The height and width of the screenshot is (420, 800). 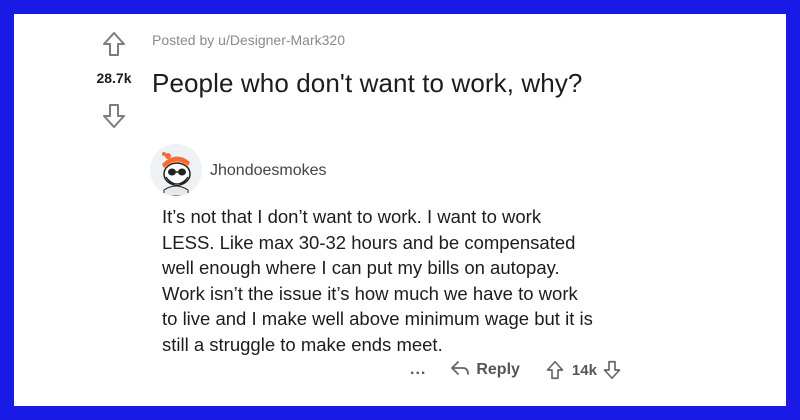 I want to click on post-title: People who don't want to work, why?, so click(x=367, y=83).